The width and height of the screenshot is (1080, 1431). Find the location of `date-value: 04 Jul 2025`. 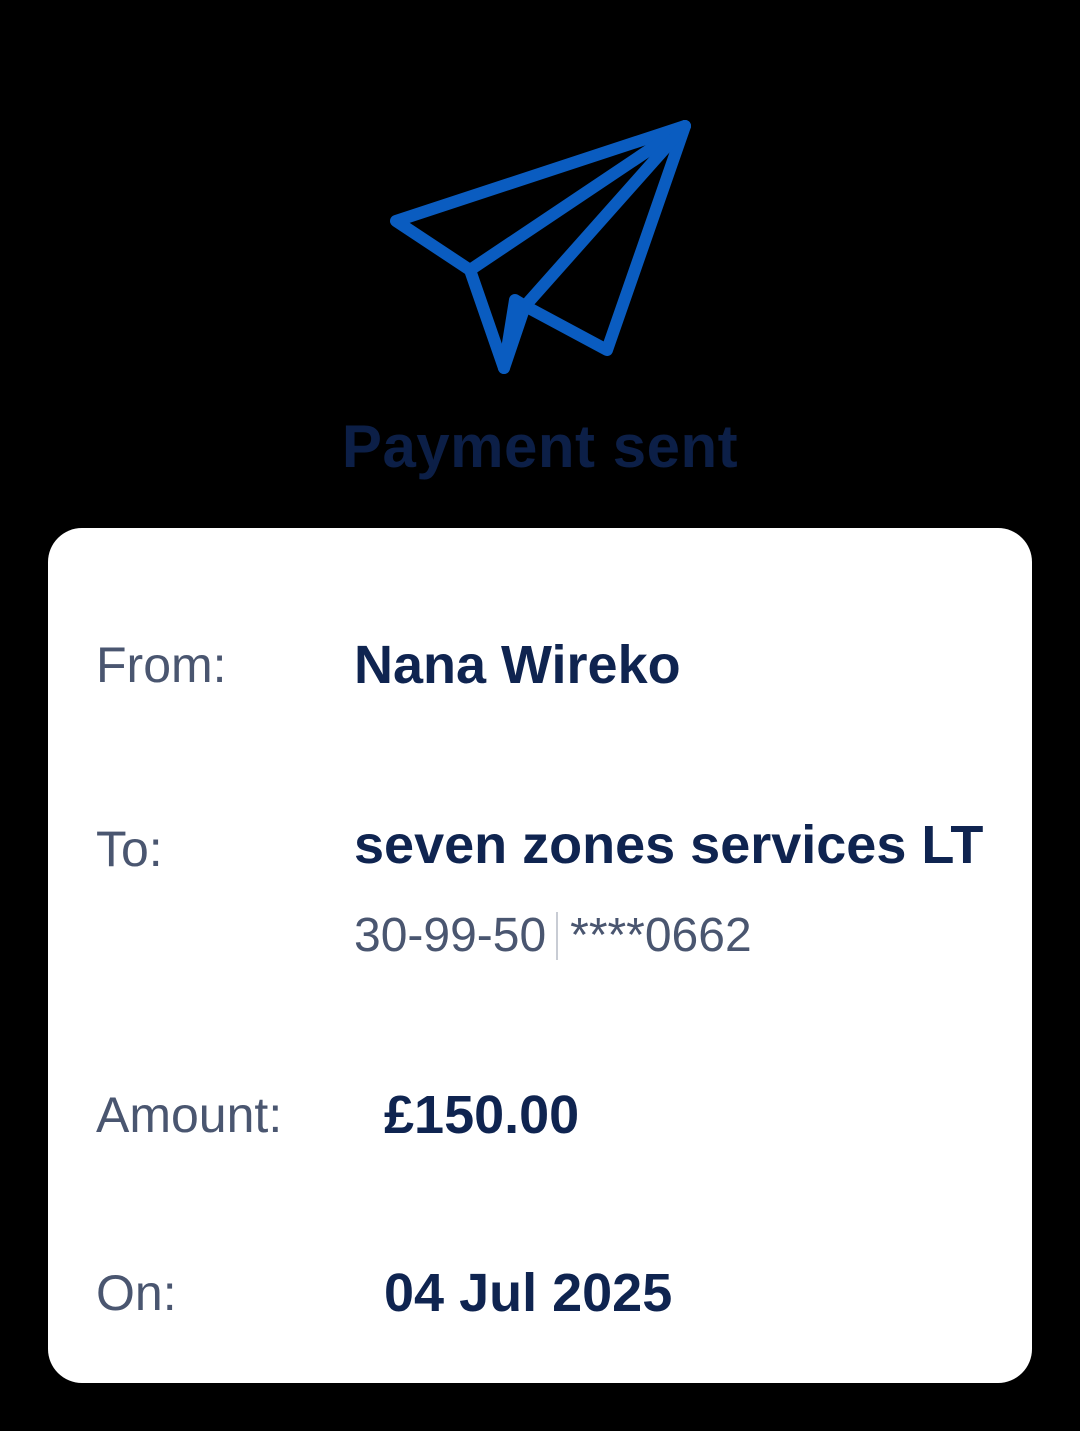

date-value: 04 Jul 2025 is located at coordinates (528, 1293).